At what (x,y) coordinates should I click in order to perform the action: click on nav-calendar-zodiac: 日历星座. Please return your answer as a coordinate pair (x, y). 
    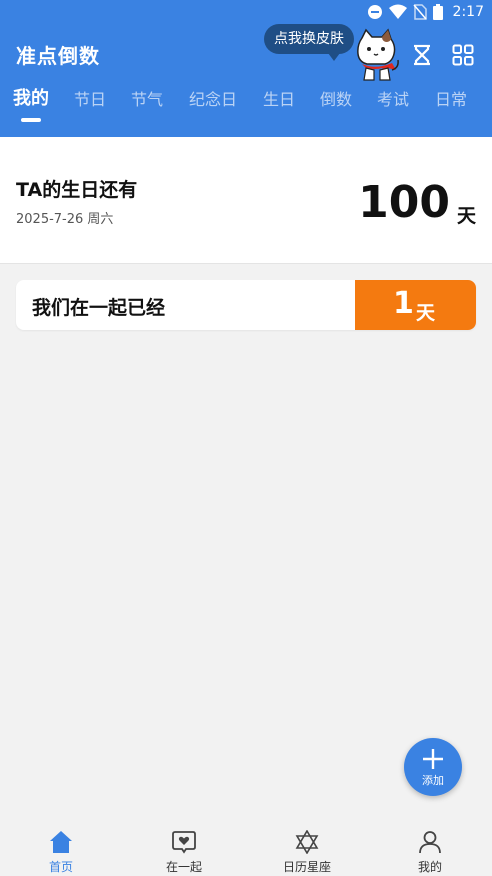
    Looking at the image, I should click on (307, 847).